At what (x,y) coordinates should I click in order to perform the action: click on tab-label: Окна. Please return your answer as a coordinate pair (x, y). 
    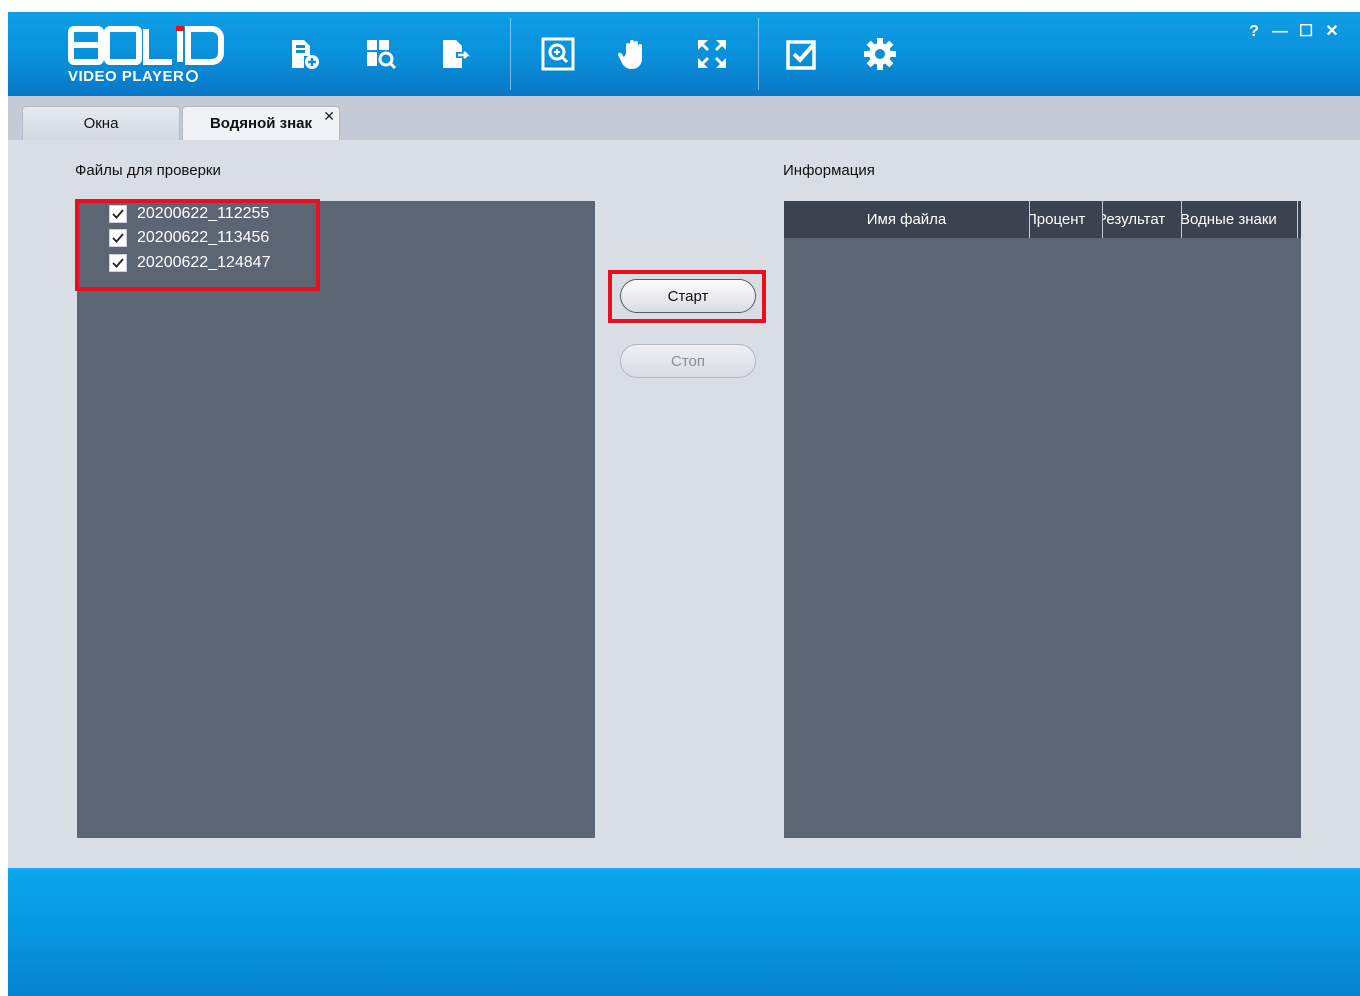
    Looking at the image, I should click on (101, 123).